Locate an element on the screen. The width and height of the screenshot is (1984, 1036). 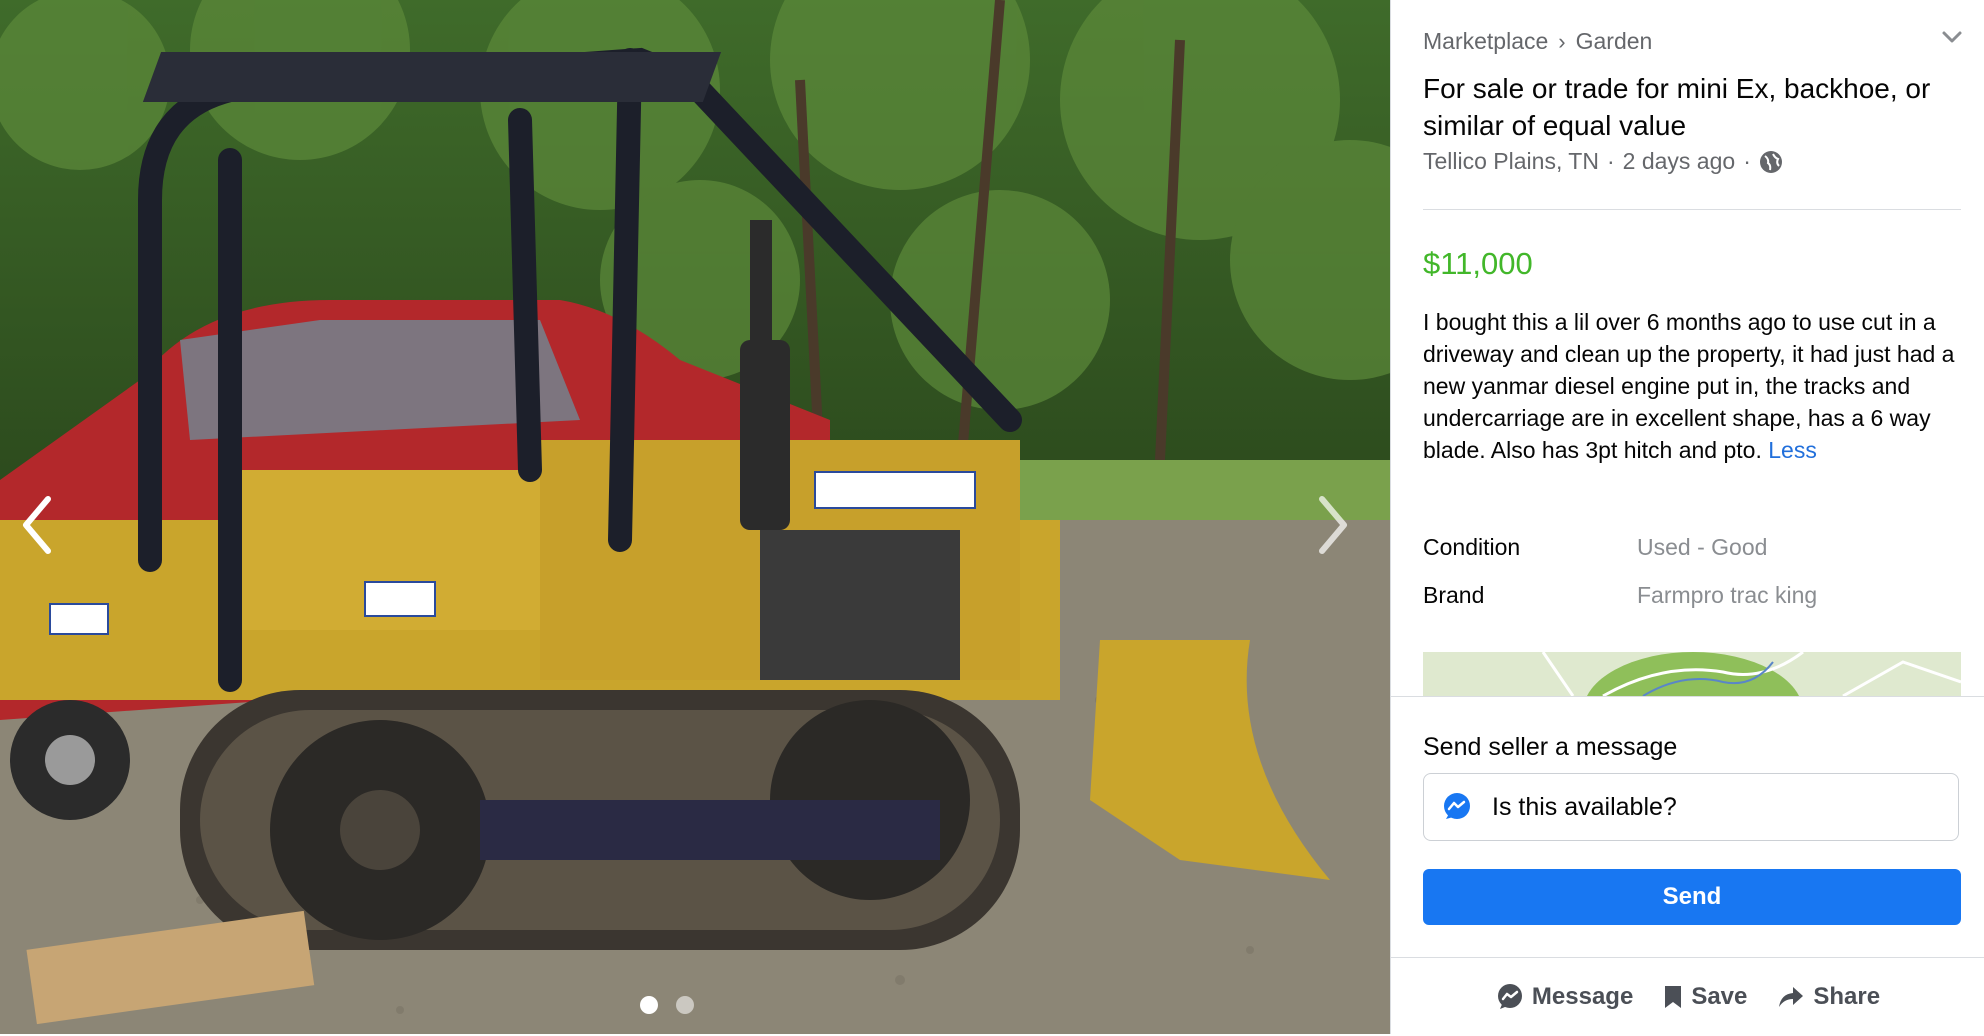
message-input-value: Is this available? is located at coordinates (1584, 806).